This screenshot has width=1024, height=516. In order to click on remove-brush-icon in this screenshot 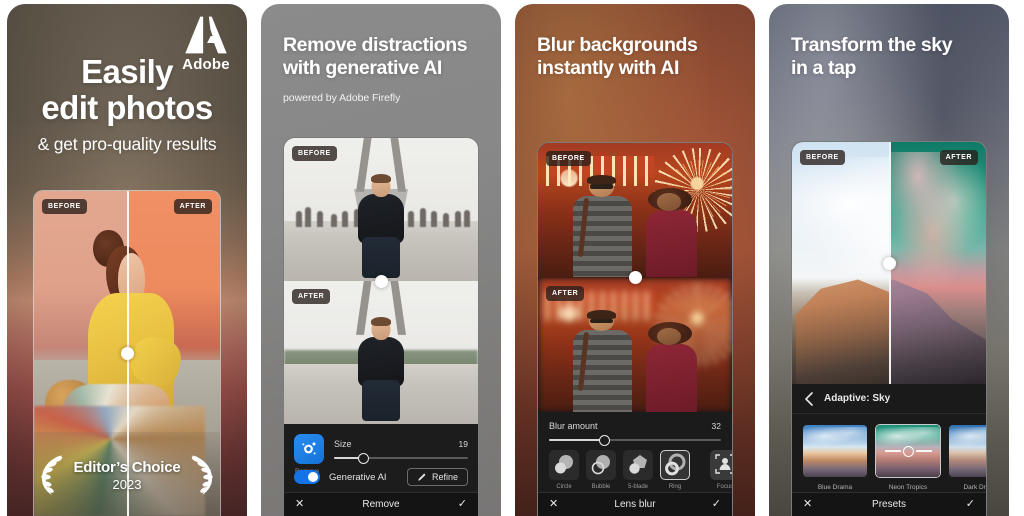, I will do `click(309, 449)`.